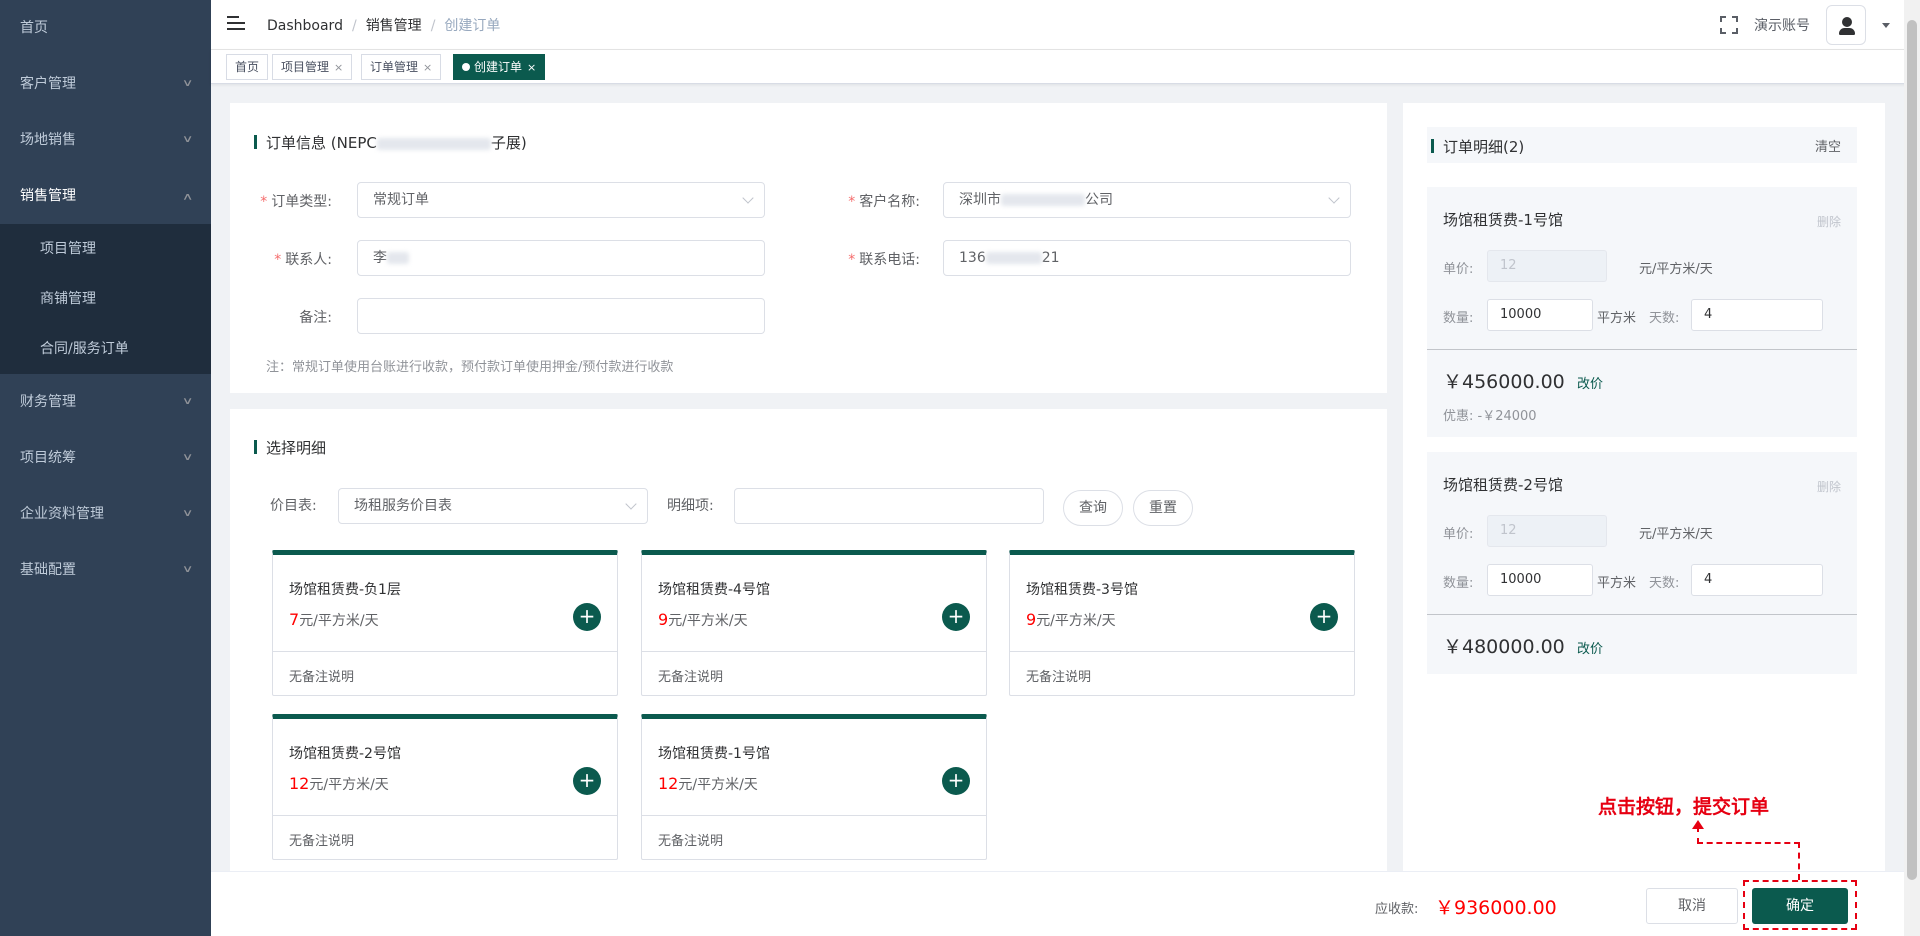  What do you see at coordinates (1504, 382) in the screenshot?
I see `line-item-total: ￥456000.00` at bounding box center [1504, 382].